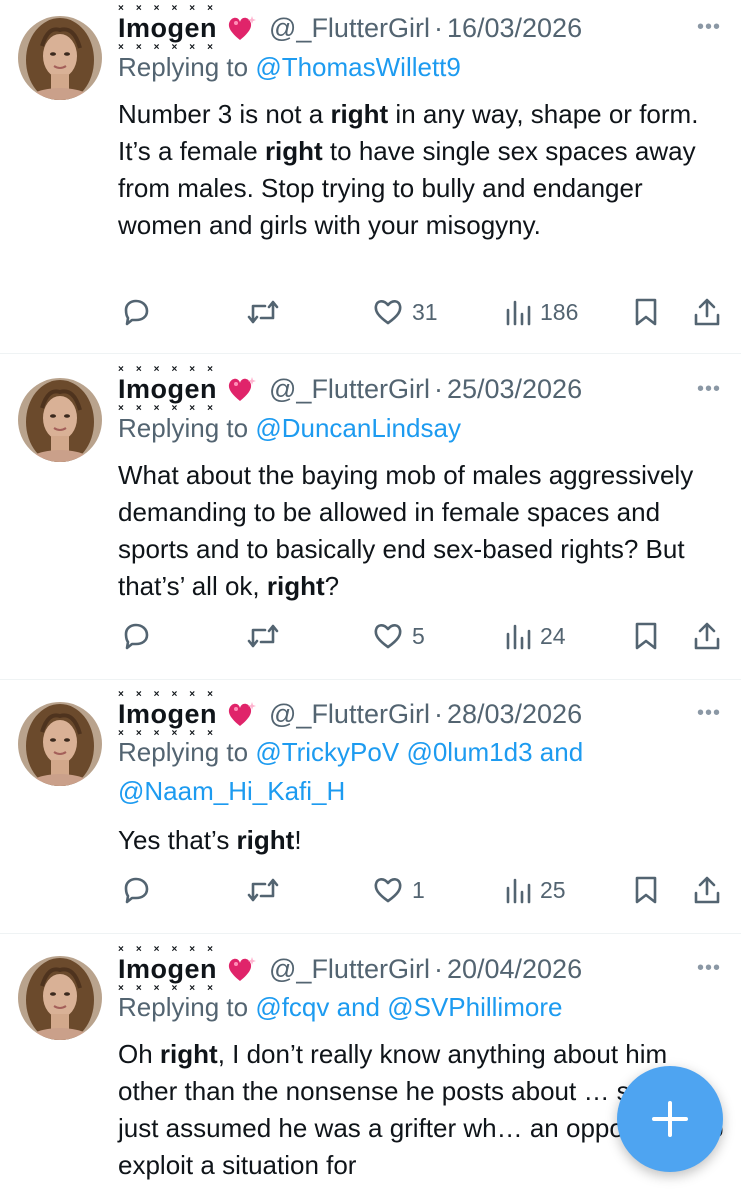 This screenshot has height=1200, width=741. Describe the element at coordinates (405, 312) in the screenshot. I see `like-button: 31` at that location.